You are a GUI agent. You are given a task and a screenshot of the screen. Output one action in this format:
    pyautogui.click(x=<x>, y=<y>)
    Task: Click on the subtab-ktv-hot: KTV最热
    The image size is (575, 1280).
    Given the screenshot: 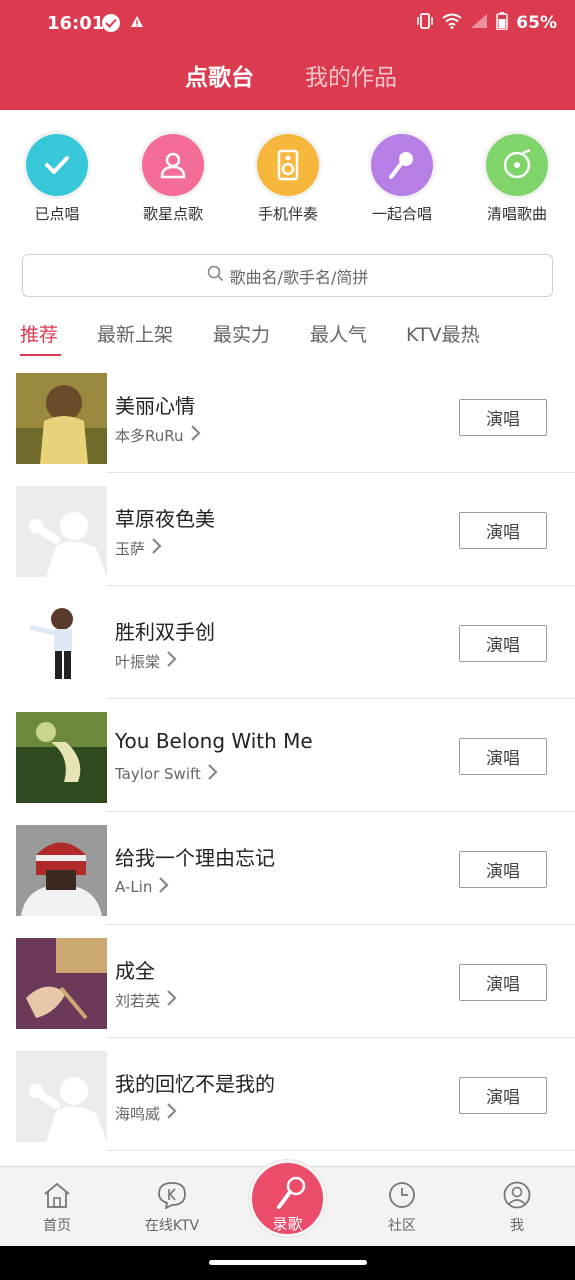 What is the action you would take?
    pyautogui.click(x=443, y=333)
    